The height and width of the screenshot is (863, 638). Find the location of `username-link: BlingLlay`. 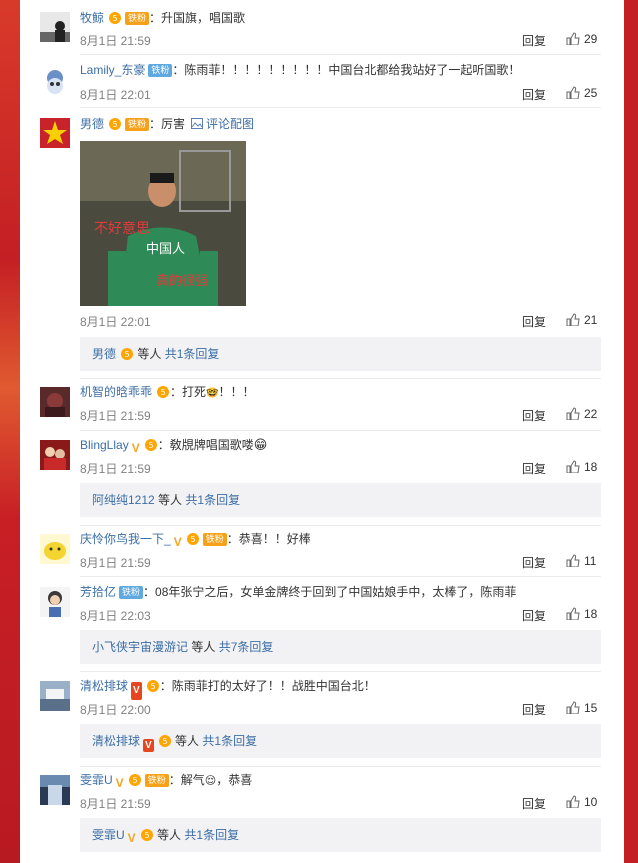

username-link: BlingLlay is located at coordinates (104, 445).